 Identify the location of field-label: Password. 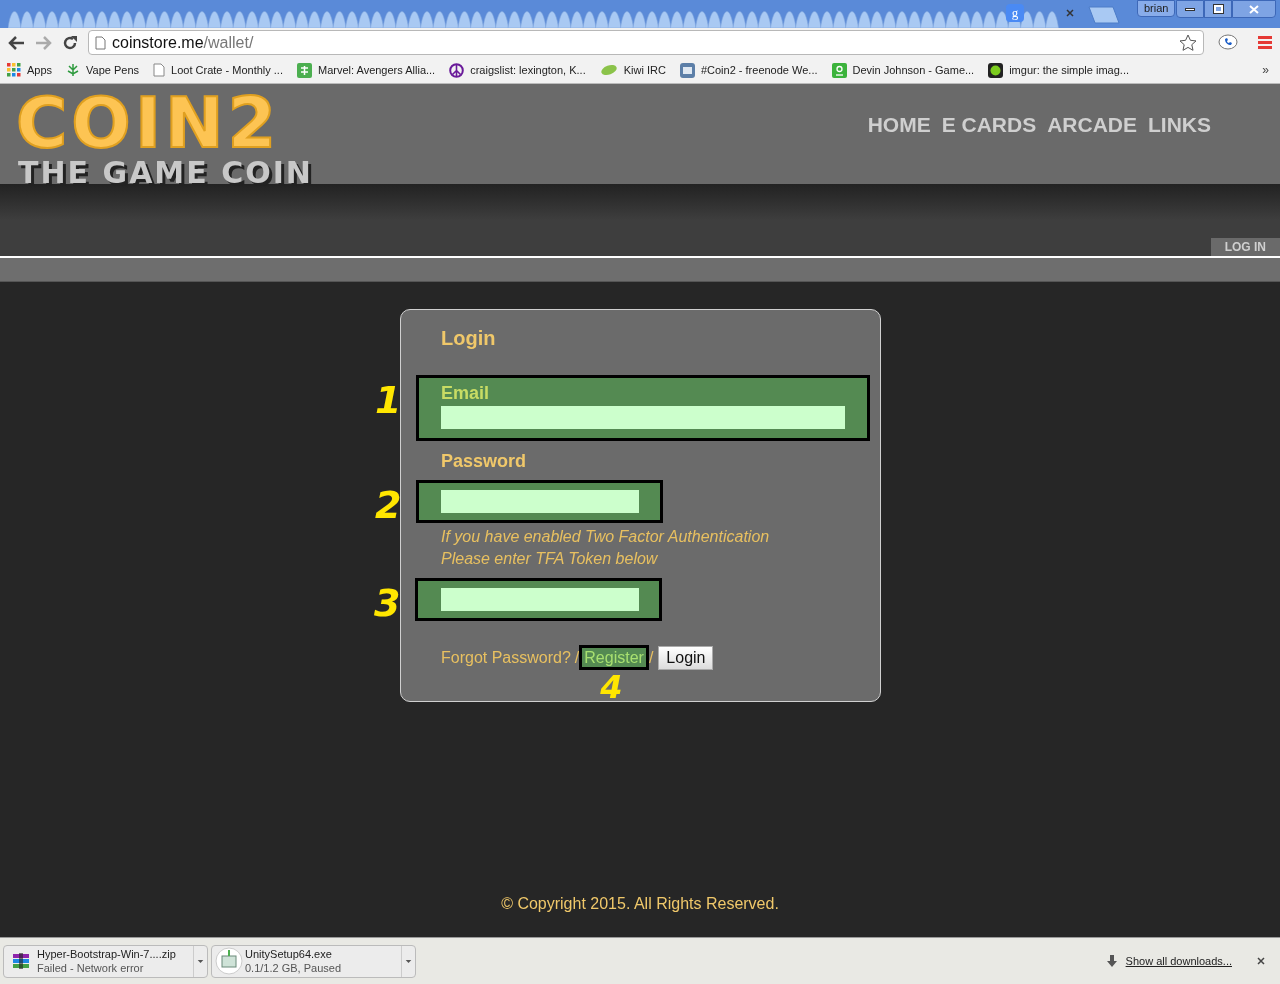
(484, 461).